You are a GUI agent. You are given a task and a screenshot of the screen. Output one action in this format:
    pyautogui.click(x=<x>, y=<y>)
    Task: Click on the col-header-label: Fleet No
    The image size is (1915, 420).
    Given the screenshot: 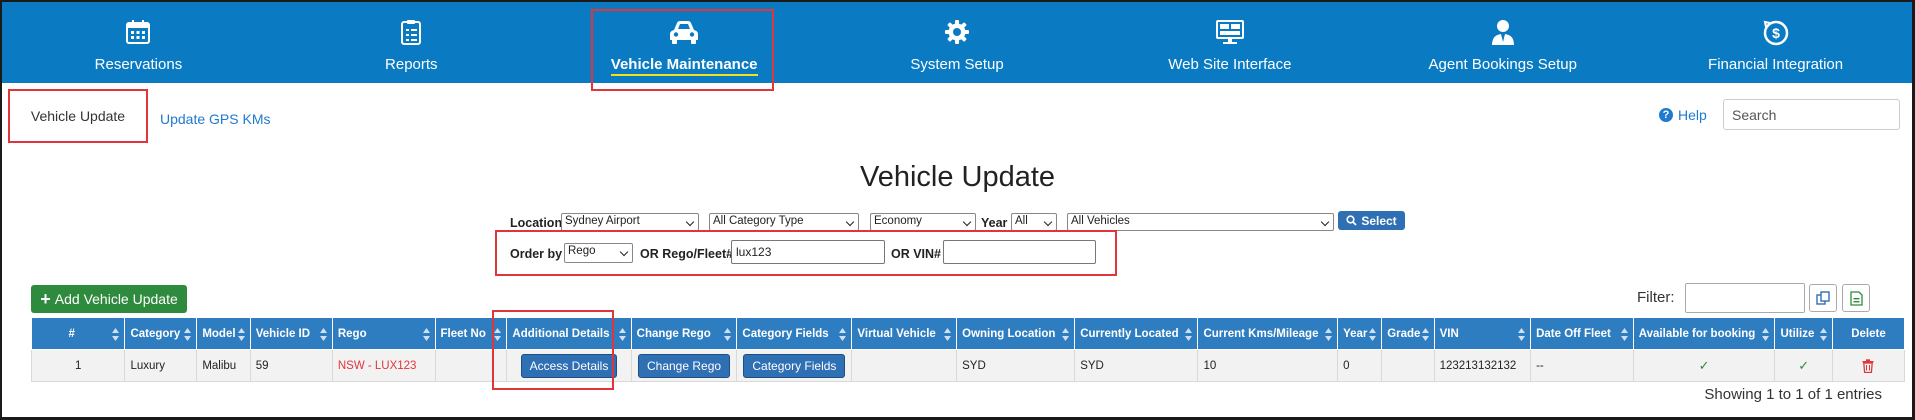 What is the action you would take?
    pyautogui.click(x=463, y=333)
    